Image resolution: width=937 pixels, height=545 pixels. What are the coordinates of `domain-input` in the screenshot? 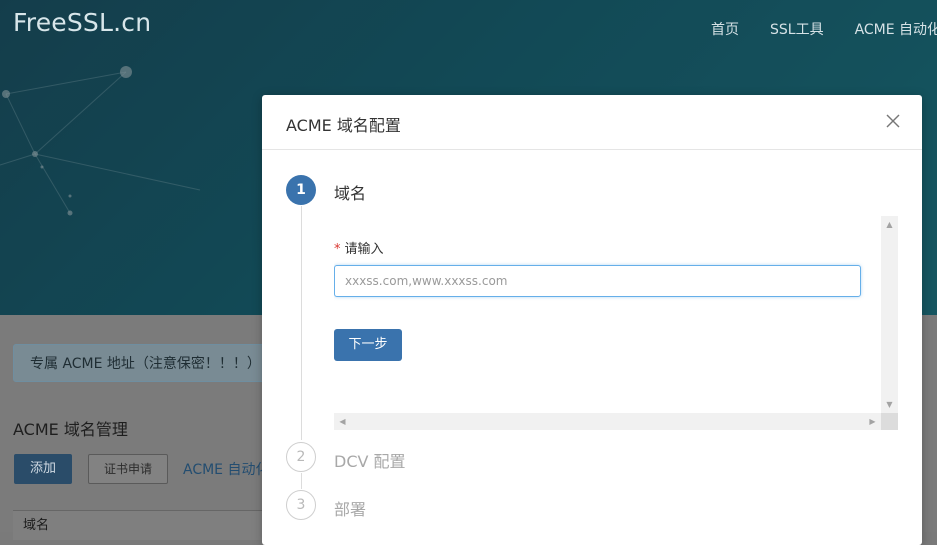 It's located at (597, 281).